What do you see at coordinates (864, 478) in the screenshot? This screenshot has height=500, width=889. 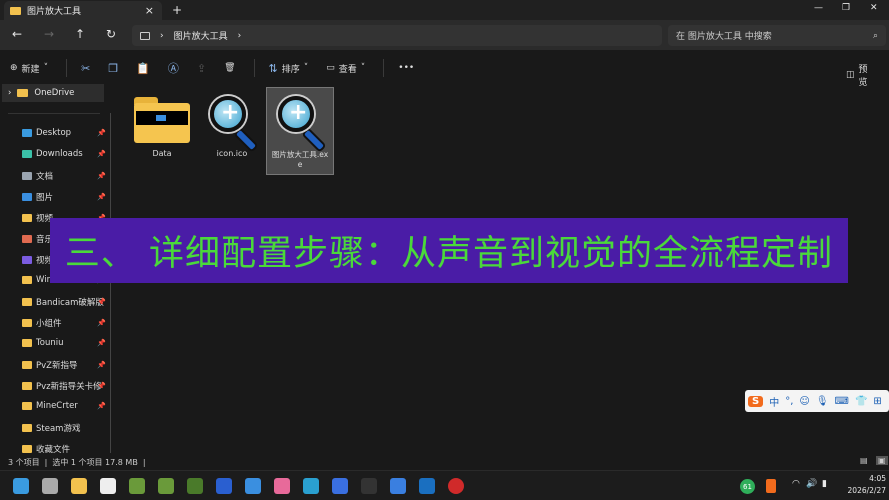 I see `clock-time: 4:05` at bounding box center [864, 478].